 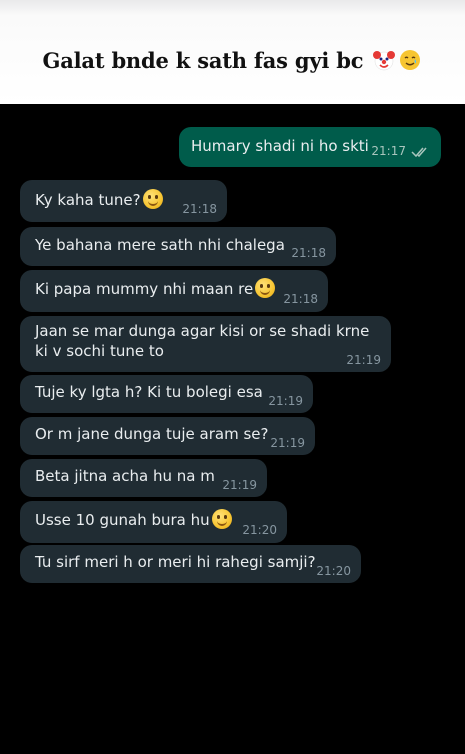 I want to click on message-text-content: Ki papa mummy nhi maan re, so click(x=144, y=289).